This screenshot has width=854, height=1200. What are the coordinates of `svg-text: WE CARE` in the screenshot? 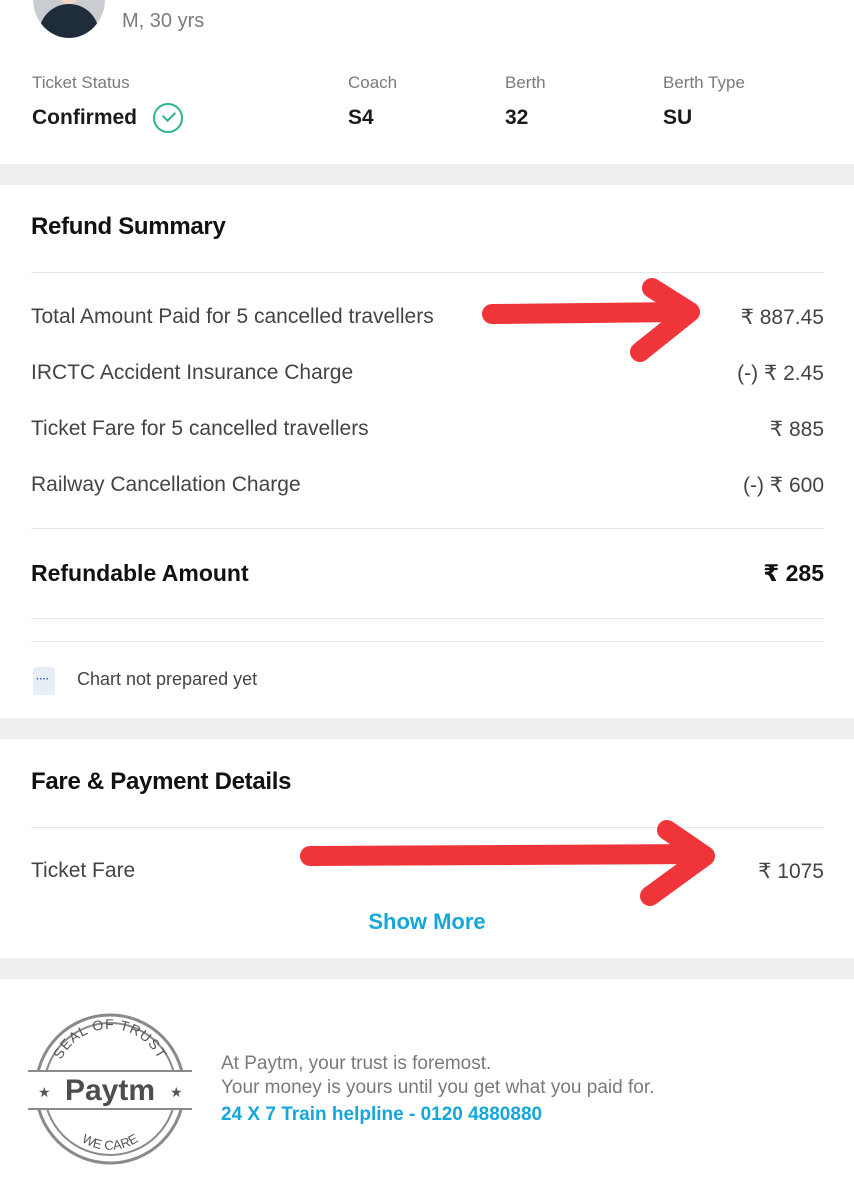 It's located at (110, 1142).